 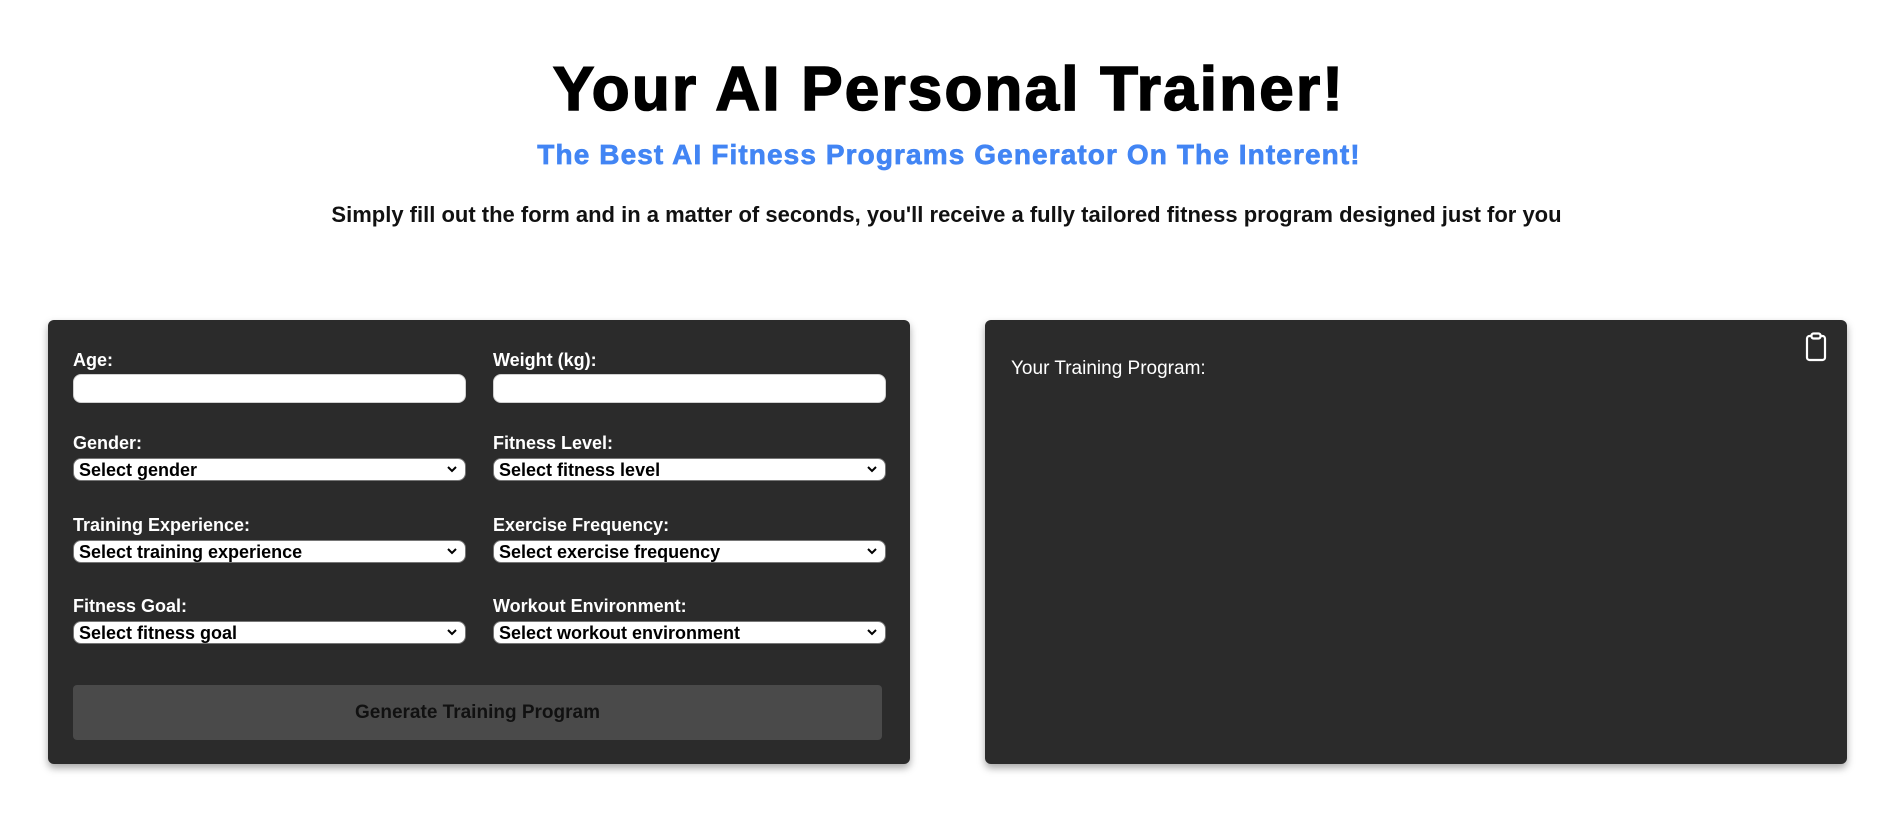 What do you see at coordinates (269, 620) in the screenshot?
I see `fitness-goal-field-group: Fitness Goal: Select fitness goal` at bounding box center [269, 620].